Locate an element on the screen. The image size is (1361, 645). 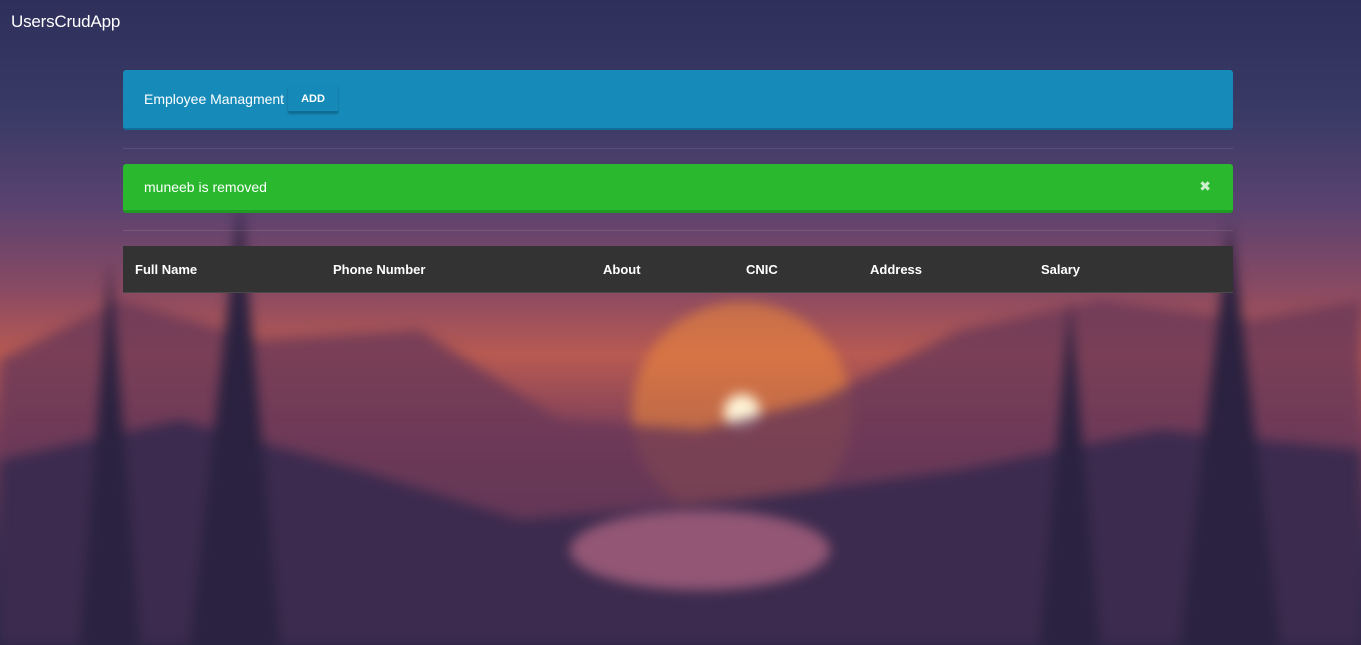
column-header-cnic: CNIC is located at coordinates (762, 269).